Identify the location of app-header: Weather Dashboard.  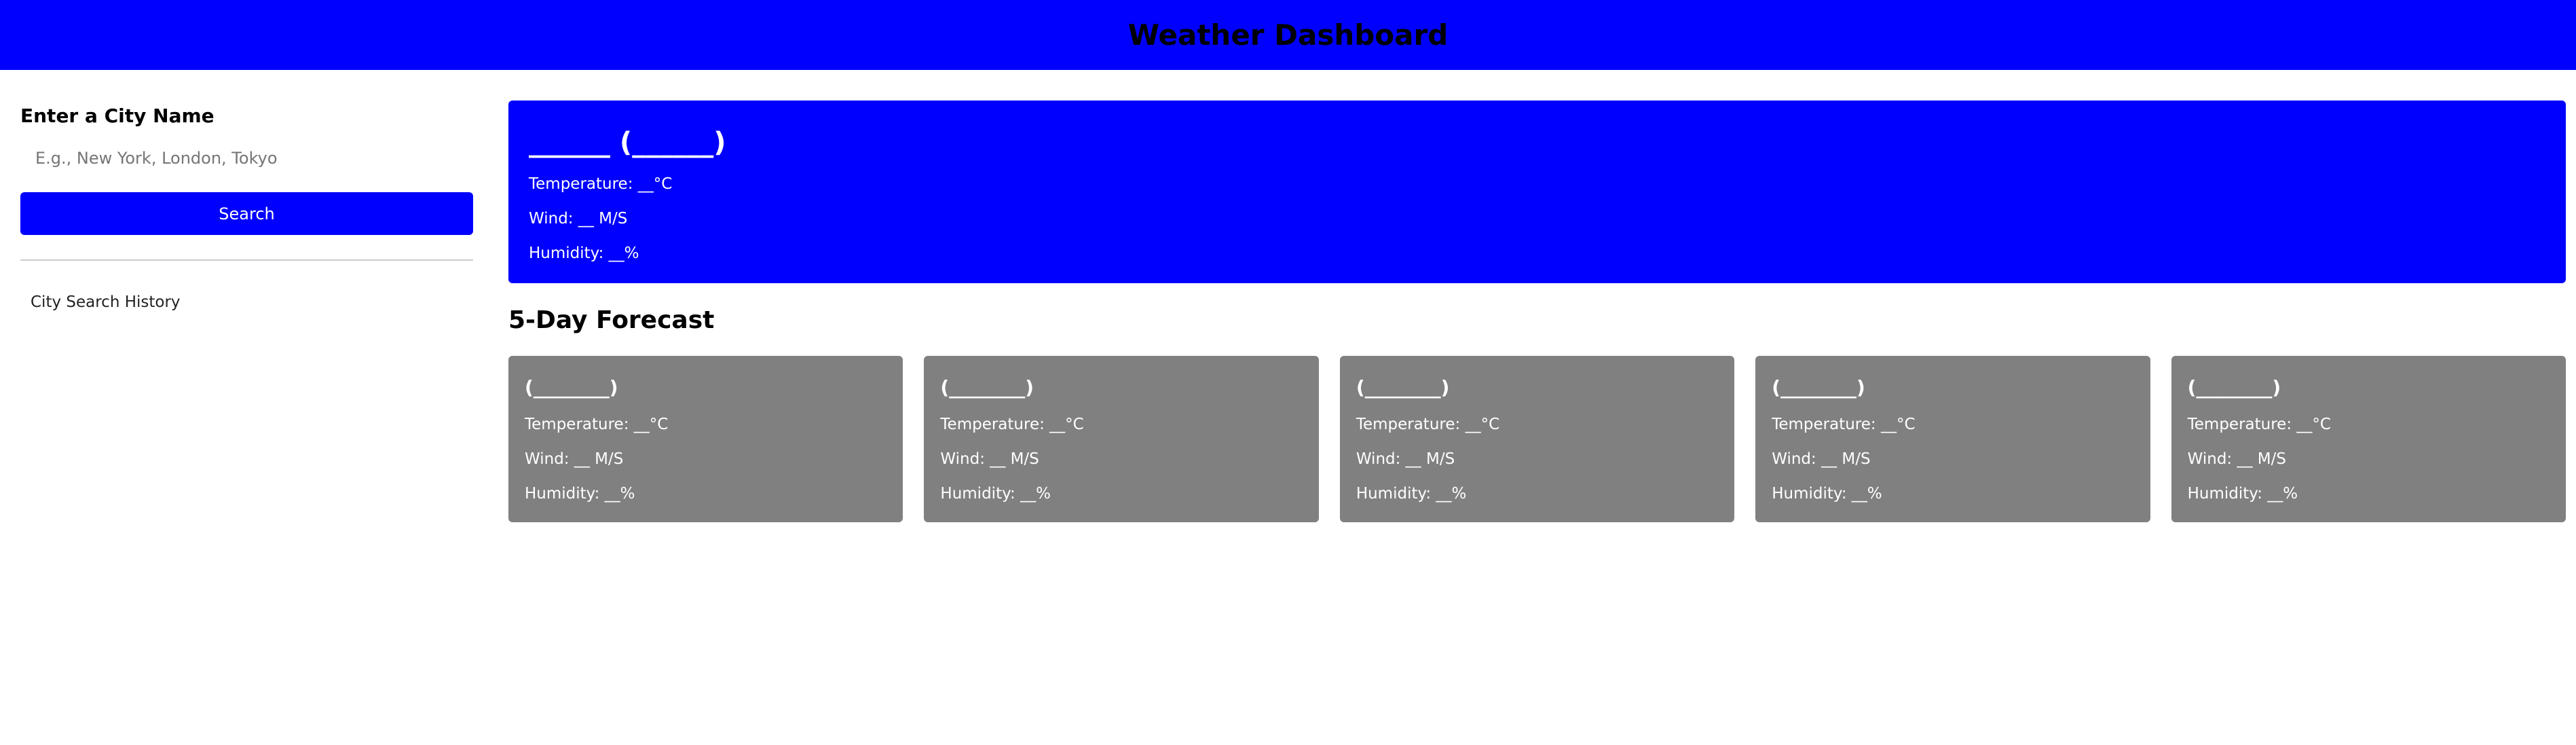
(1288, 35).